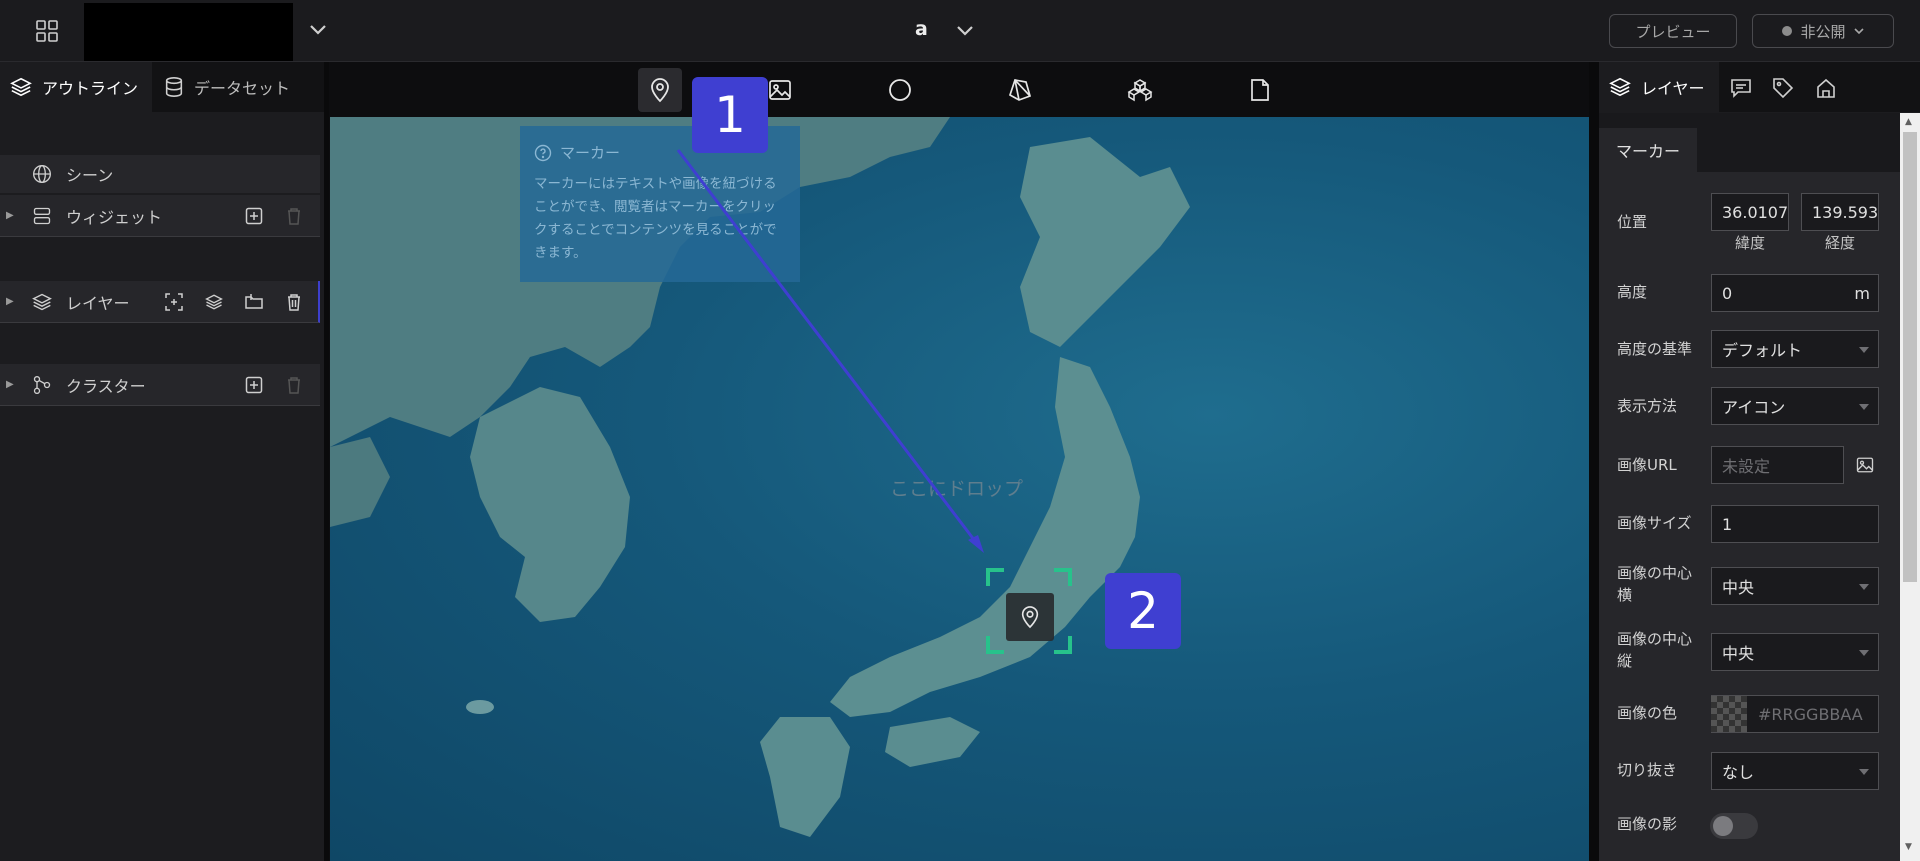 The image size is (1920, 861). I want to click on add-layer-icon, so click(214, 302).